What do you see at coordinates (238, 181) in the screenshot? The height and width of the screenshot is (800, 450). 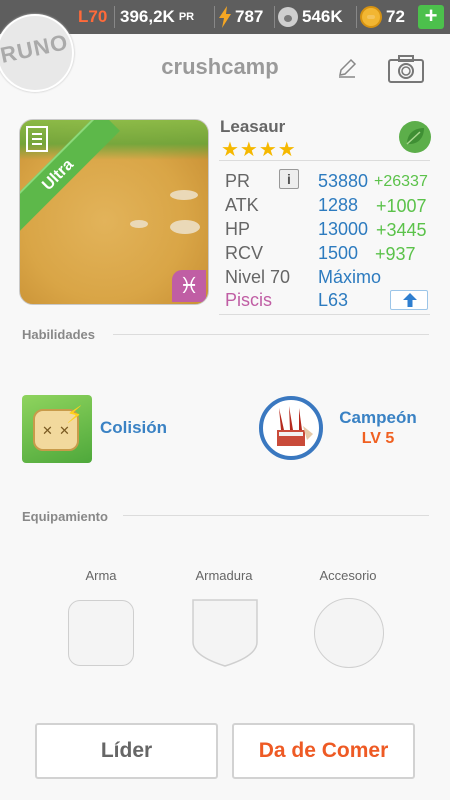 I see `stat-label-pr: PR` at bounding box center [238, 181].